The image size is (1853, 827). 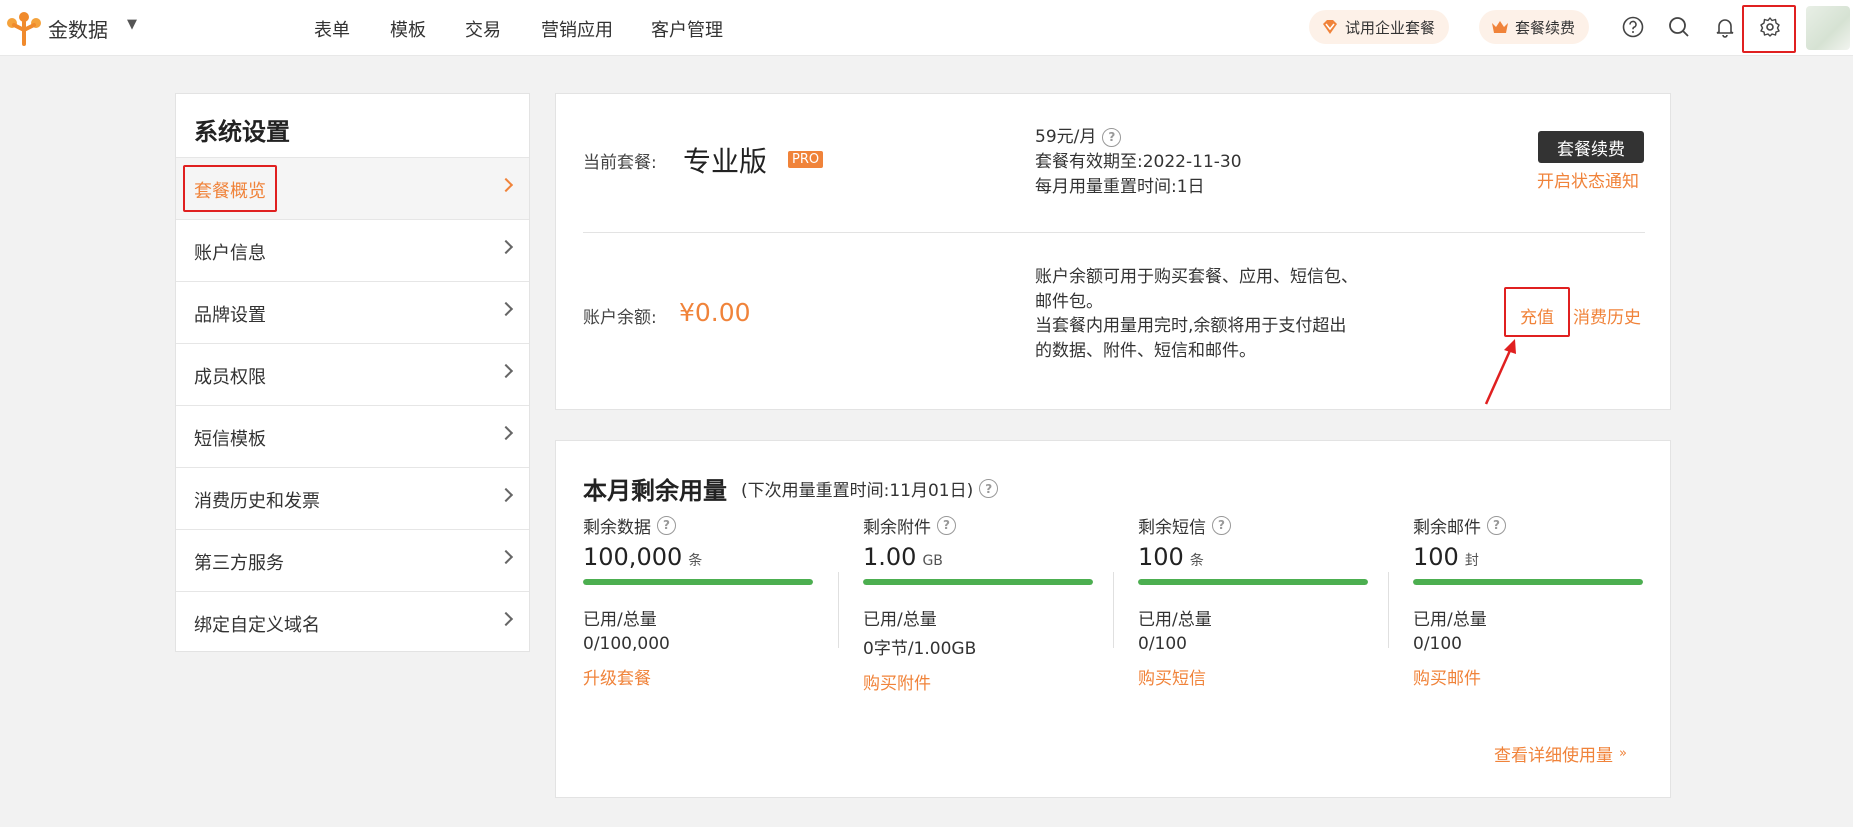 What do you see at coordinates (408, 29) in the screenshot?
I see `nav-templates: 模板` at bounding box center [408, 29].